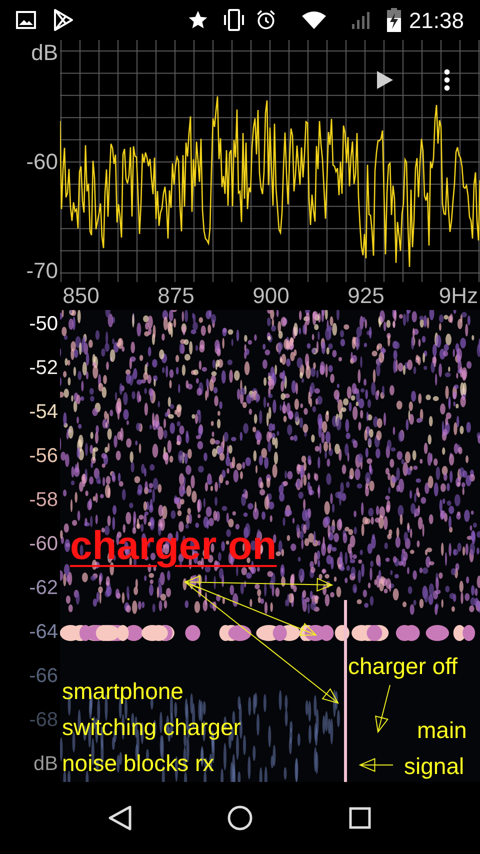 Image resolution: width=480 pixels, height=854 pixels. Describe the element at coordinates (442, 730) in the screenshot. I see `annotation-text: main` at that location.